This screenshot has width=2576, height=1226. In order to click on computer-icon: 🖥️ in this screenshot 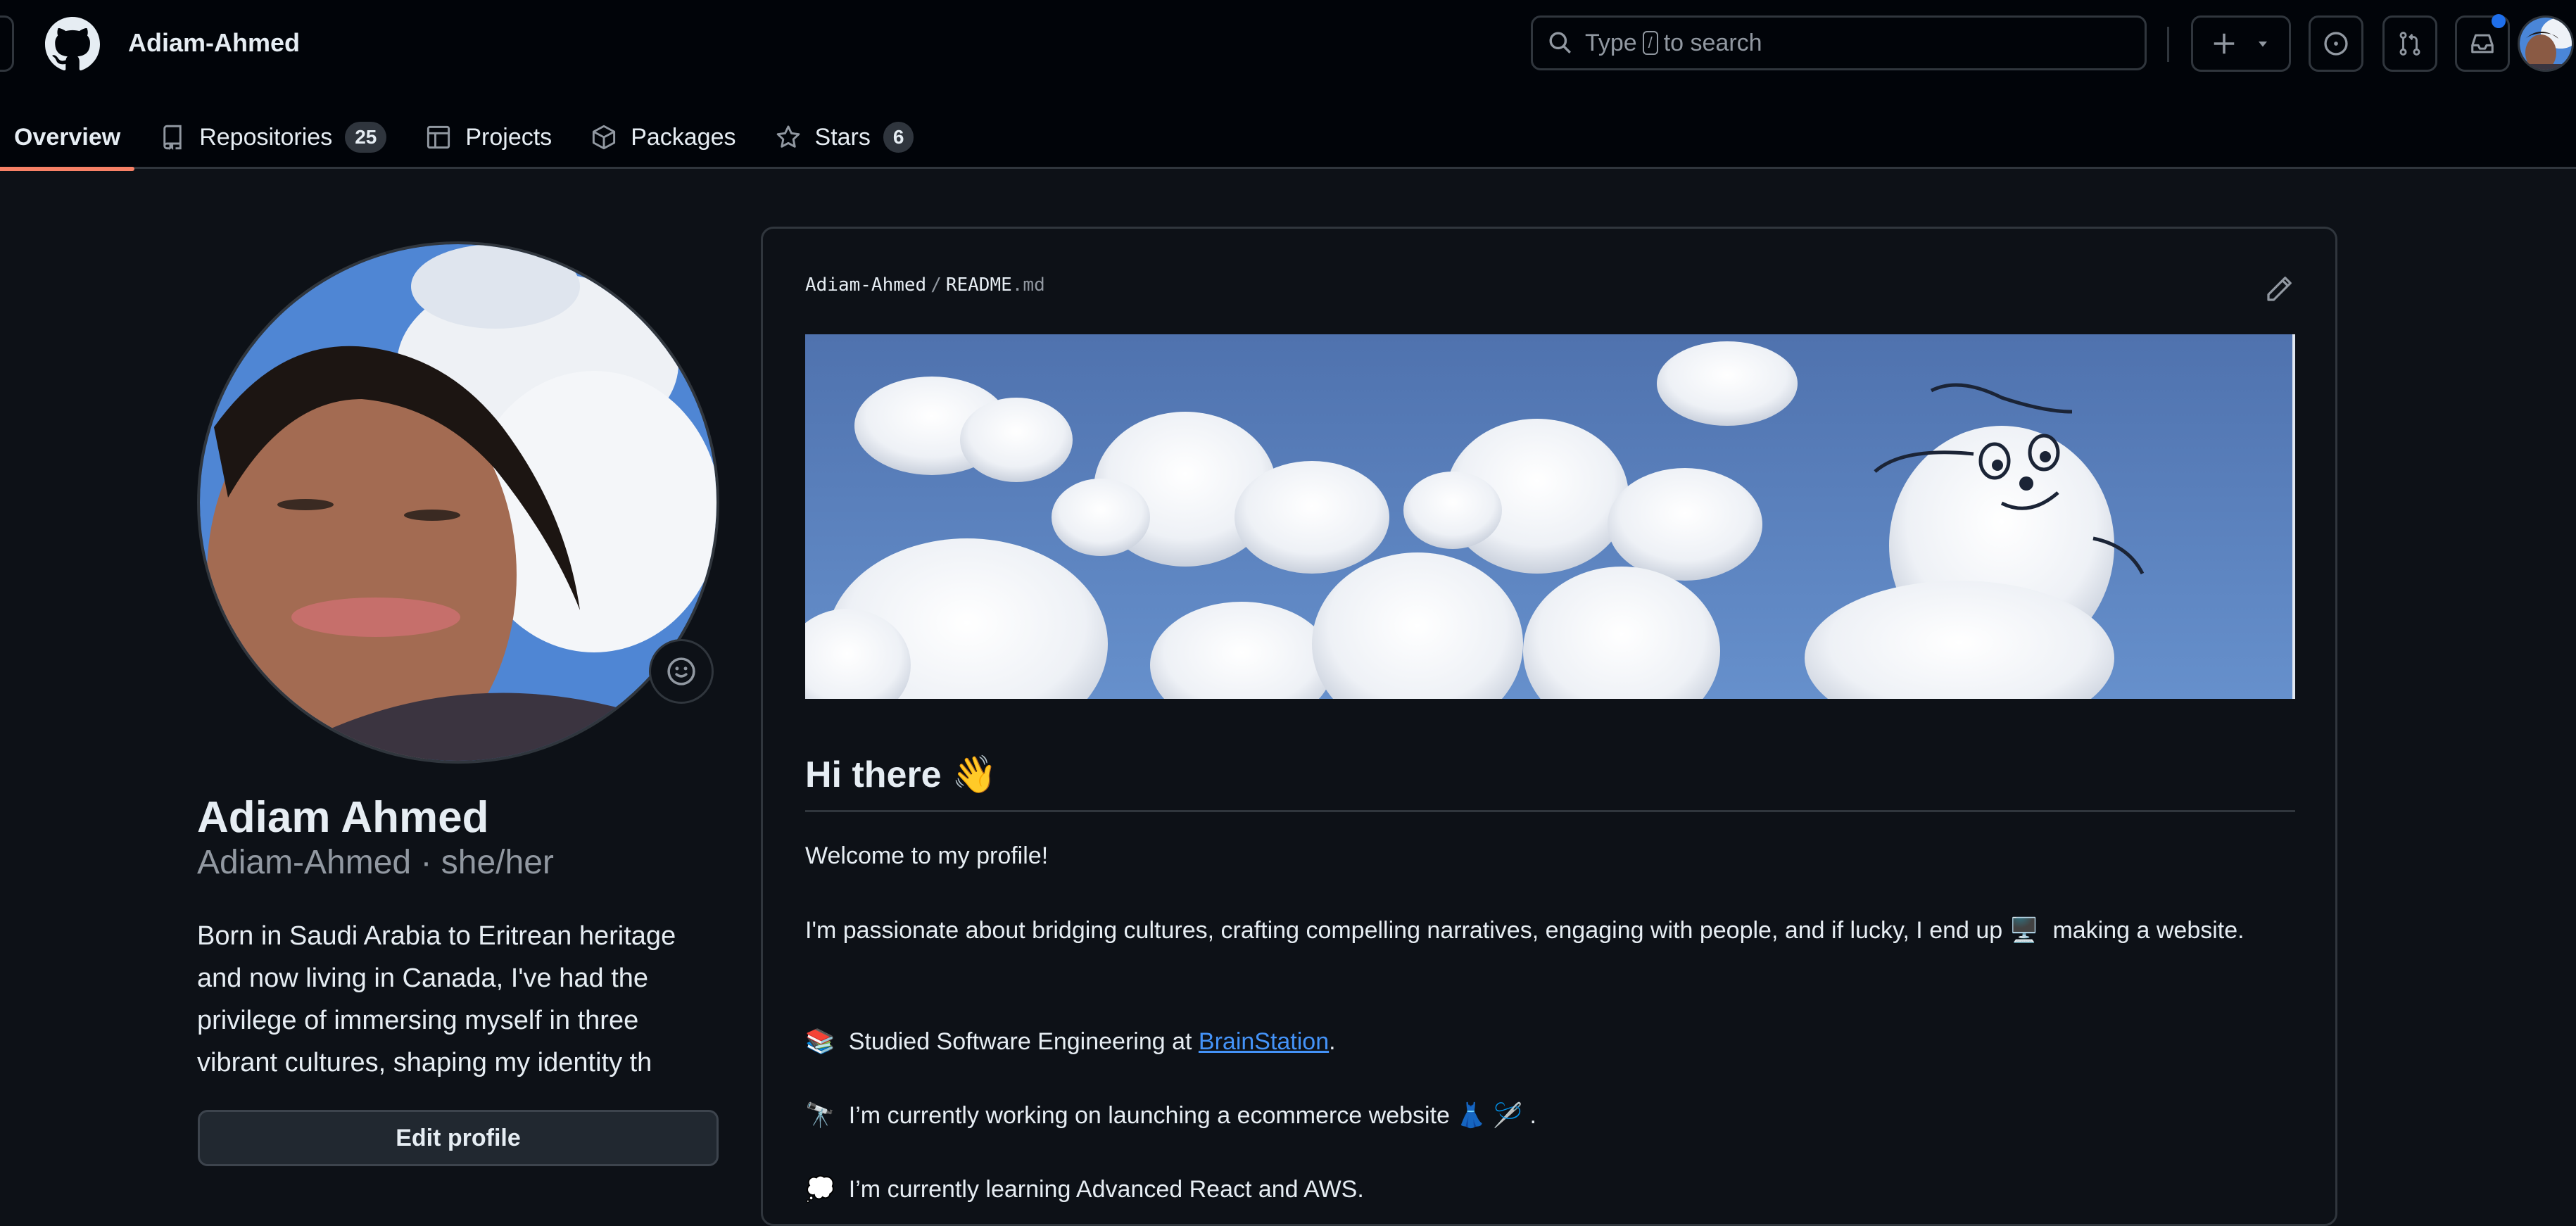, I will do `click(2024, 930)`.